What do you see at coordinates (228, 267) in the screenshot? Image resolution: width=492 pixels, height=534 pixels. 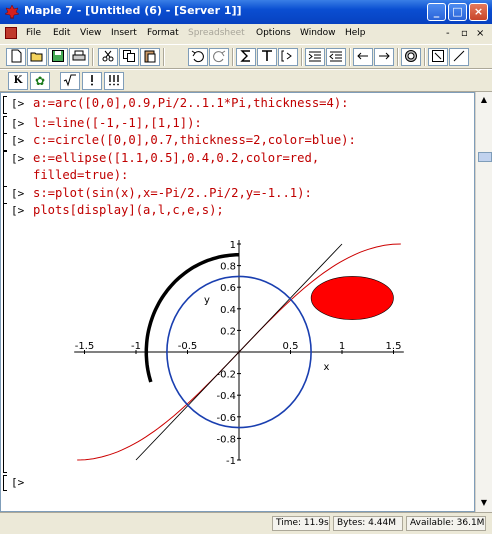 I see `y-tick-label: 0.8` at bounding box center [228, 267].